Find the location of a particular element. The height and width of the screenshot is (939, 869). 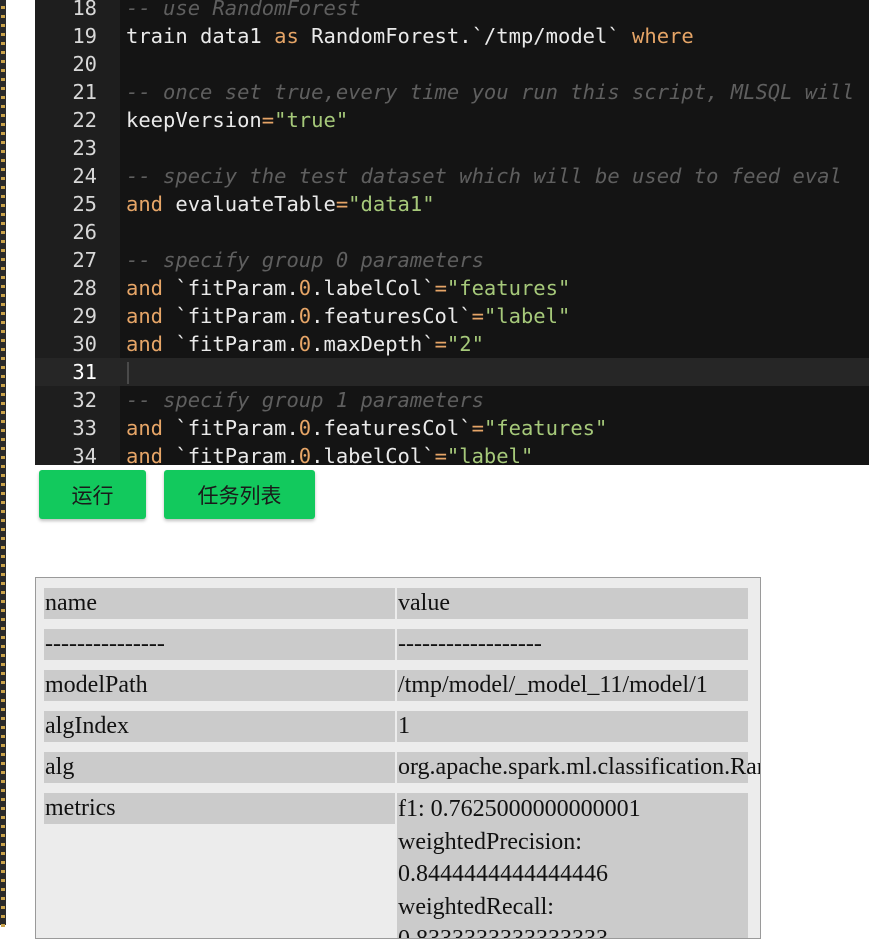

code-line: 32 -- specify group 1 parameters is located at coordinates (452, 400).